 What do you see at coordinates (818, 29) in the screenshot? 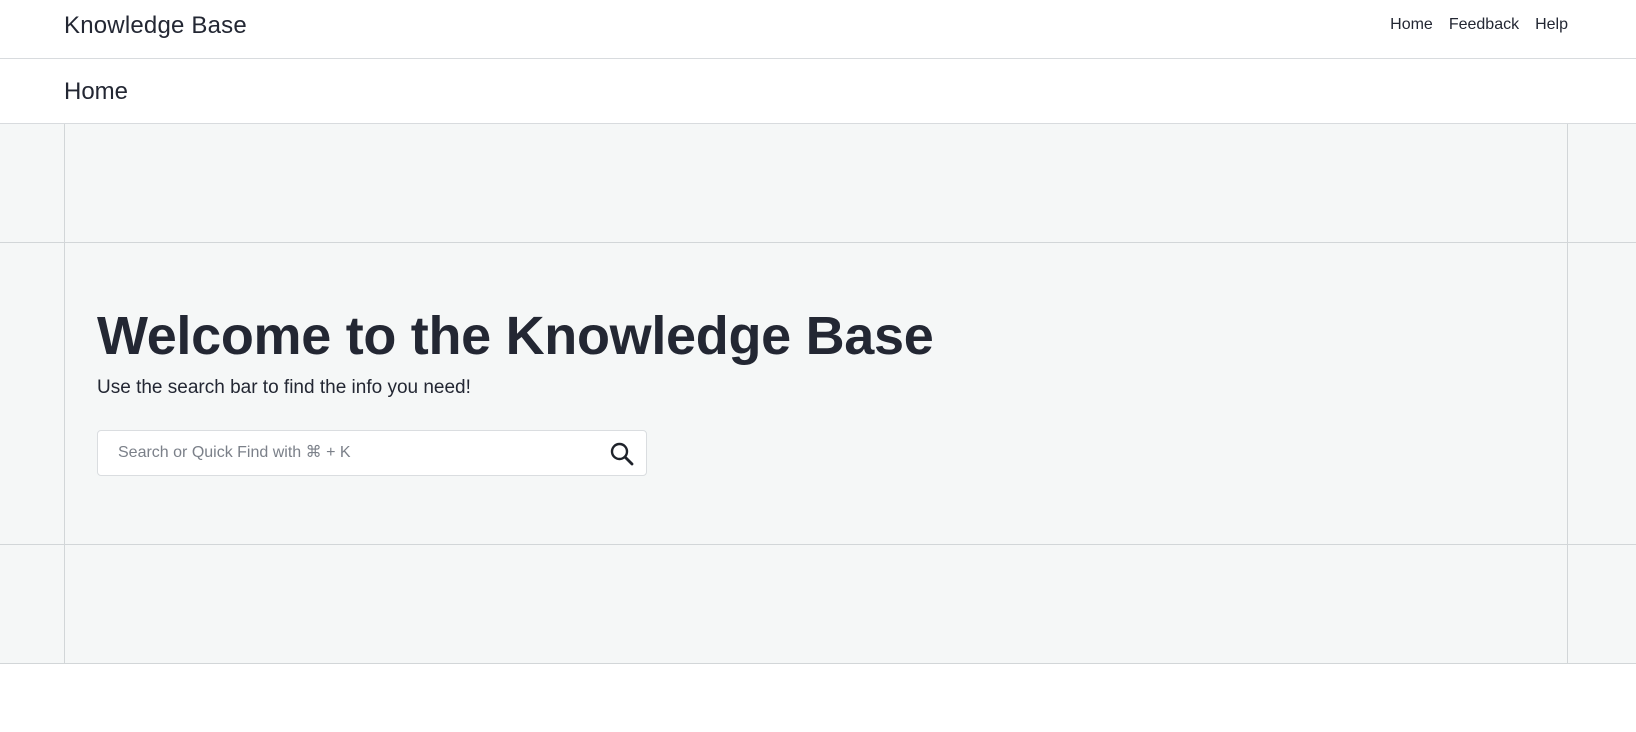
I see `top-navbar: Knowledge Base Home Feedback Help` at bounding box center [818, 29].